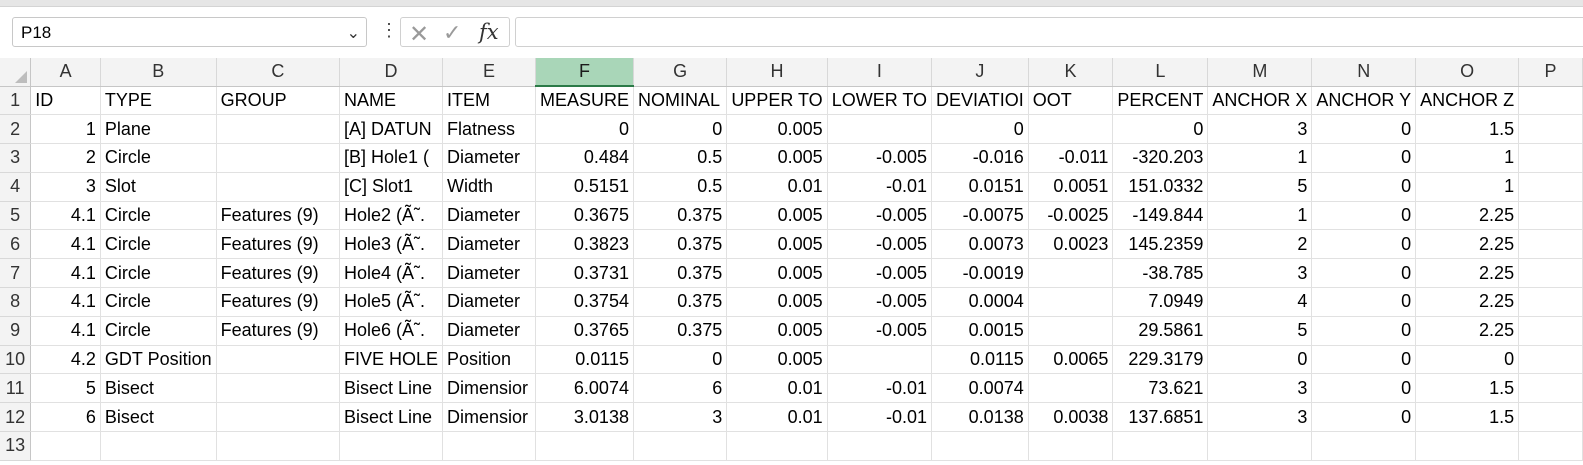 This screenshot has height=465, width=1583. What do you see at coordinates (16, 331) in the screenshot?
I see `row-header: 9` at bounding box center [16, 331].